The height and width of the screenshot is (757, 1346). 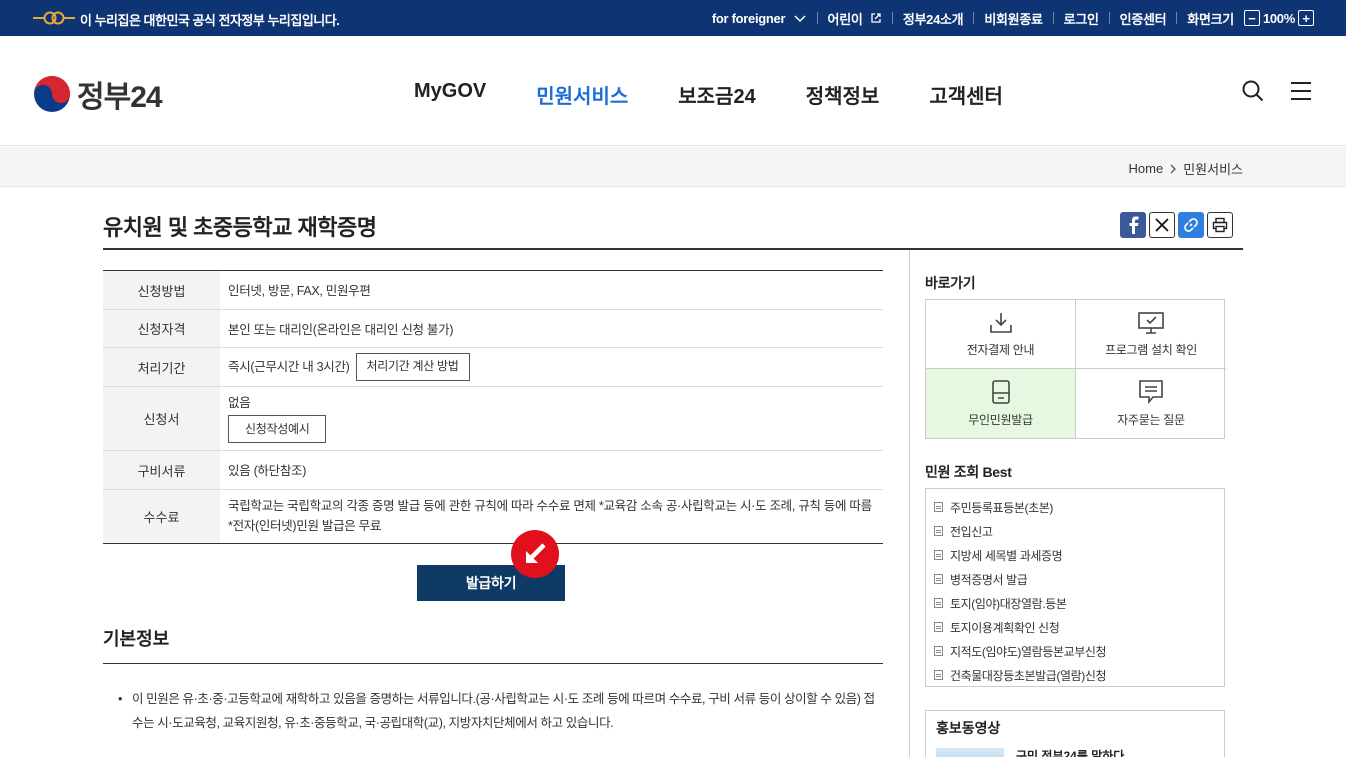 What do you see at coordinates (1013, 18) in the screenshot?
I see `nonmember-exit-link: 비회원종료` at bounding box center [1013, 18].